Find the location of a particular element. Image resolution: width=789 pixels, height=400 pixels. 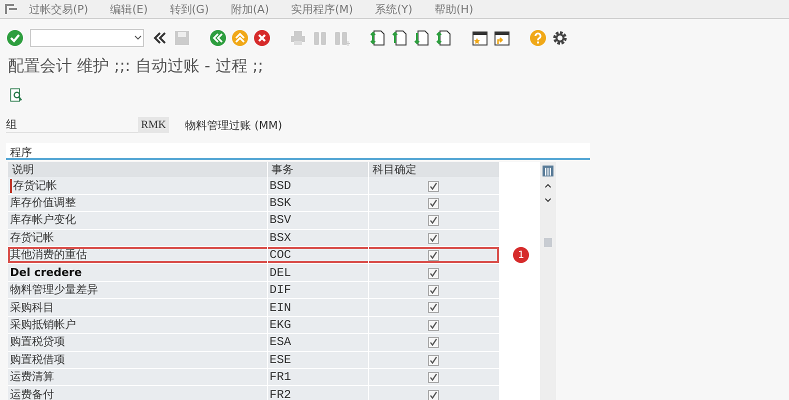

column-header: 说明 is located at coordinates (137, 170).